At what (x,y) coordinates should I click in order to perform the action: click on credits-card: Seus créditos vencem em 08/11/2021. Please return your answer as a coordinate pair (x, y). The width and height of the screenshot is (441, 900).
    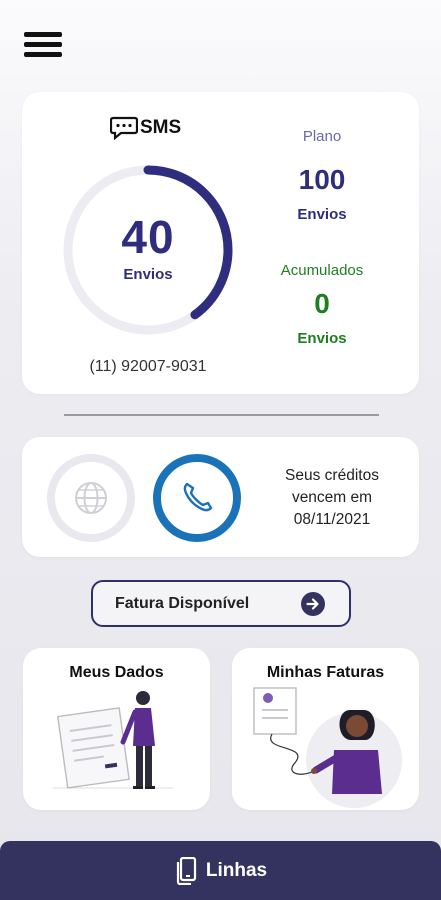
    Looking at the image, I should click on (220, 497).